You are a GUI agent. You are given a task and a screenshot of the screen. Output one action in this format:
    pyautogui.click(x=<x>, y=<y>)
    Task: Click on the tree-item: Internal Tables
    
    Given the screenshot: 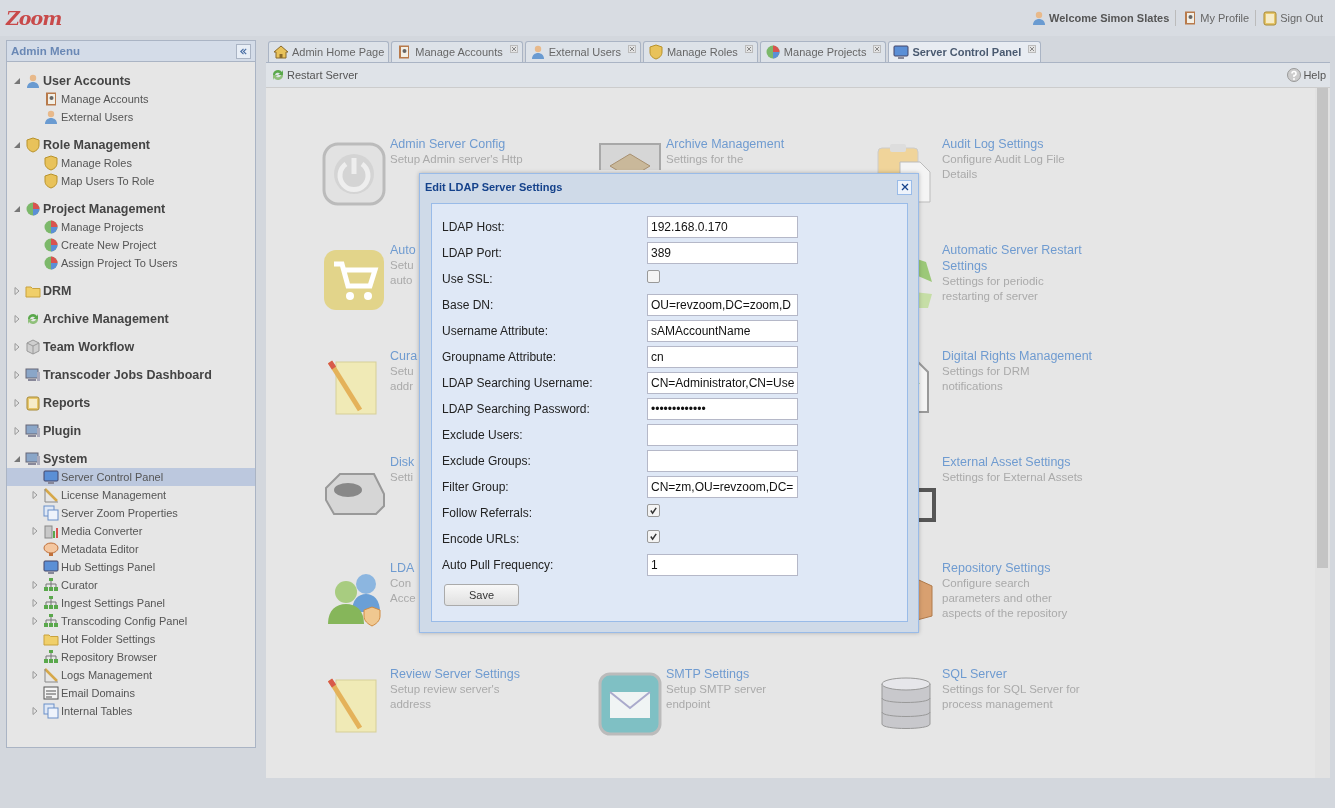 What is the action you would take?
    pyautogui.click(x=131, y=711)
    